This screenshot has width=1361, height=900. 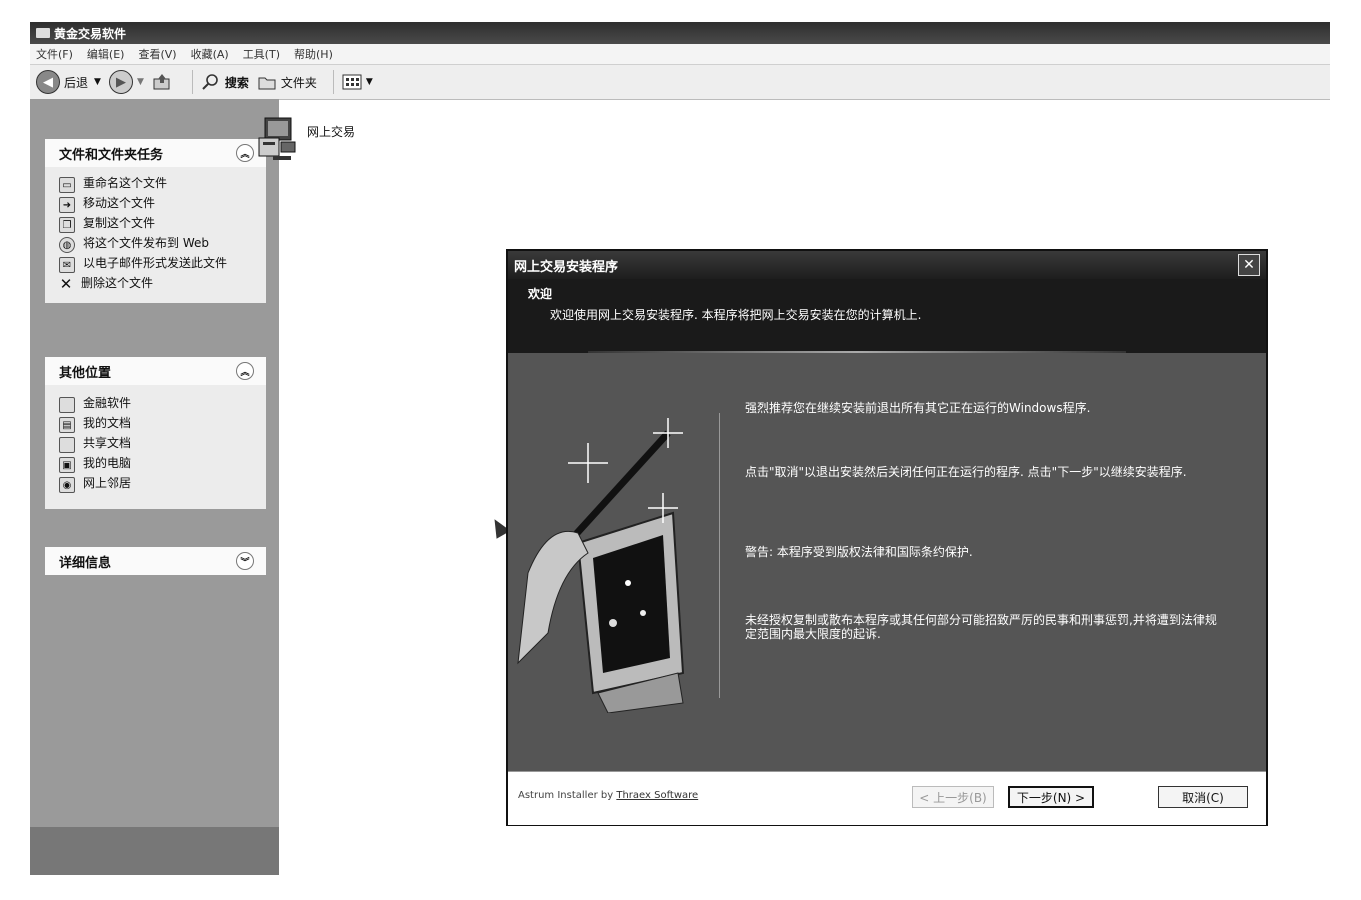 What do you see at coordinates (67, 425) in the screenshot?
I see `documents-icon: ▤` at bounding box center [67, 425].